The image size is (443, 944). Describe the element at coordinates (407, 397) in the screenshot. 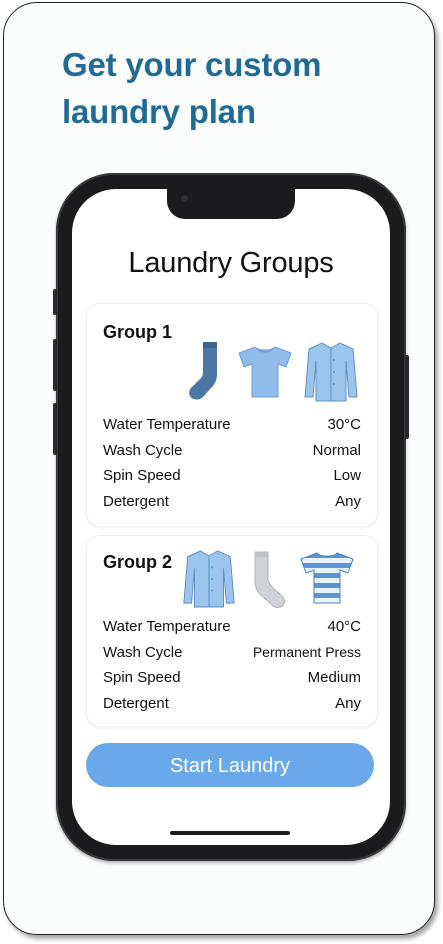

I see `phone-power-button` at that location.